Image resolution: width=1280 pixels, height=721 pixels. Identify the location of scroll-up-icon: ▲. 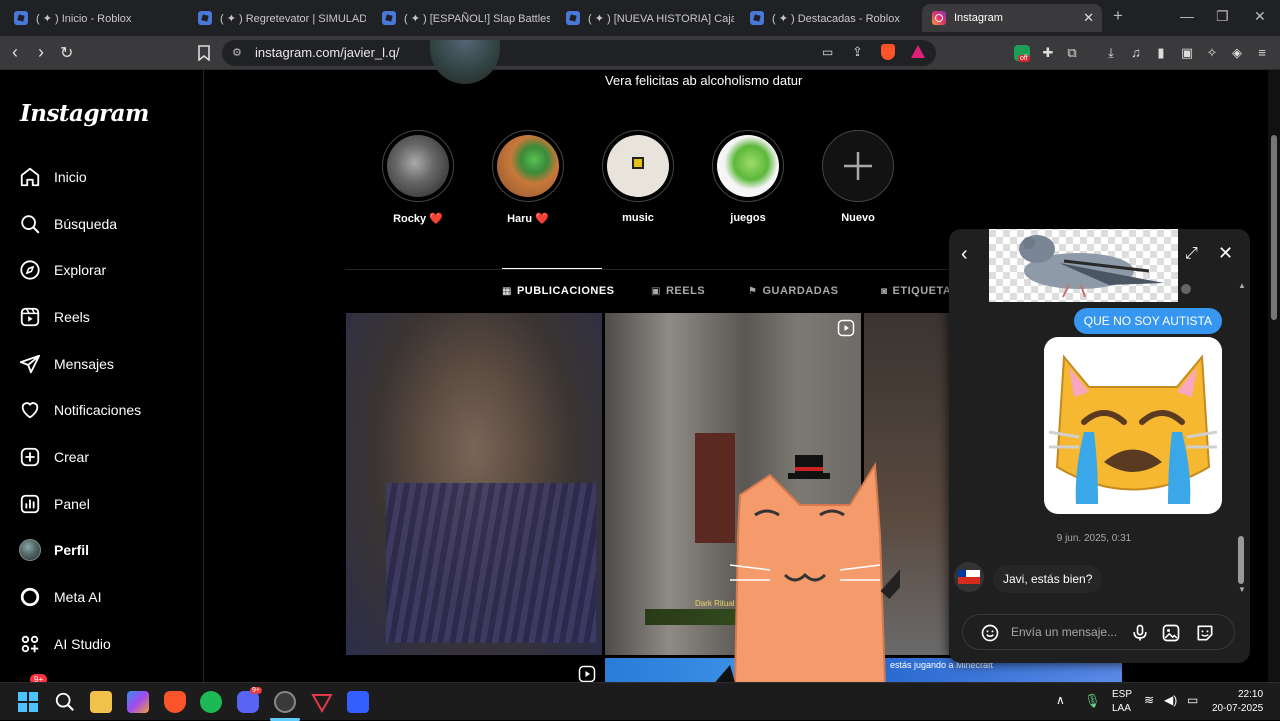
(1242, 285).